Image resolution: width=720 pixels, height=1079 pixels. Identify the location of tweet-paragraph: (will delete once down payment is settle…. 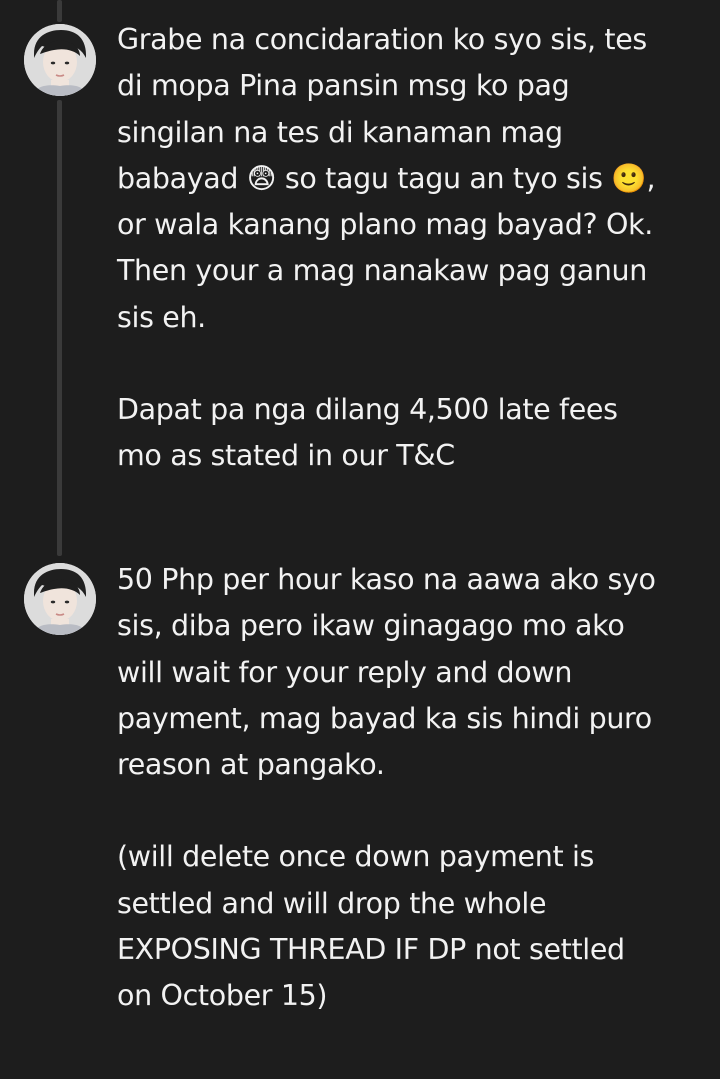
(371, 926).